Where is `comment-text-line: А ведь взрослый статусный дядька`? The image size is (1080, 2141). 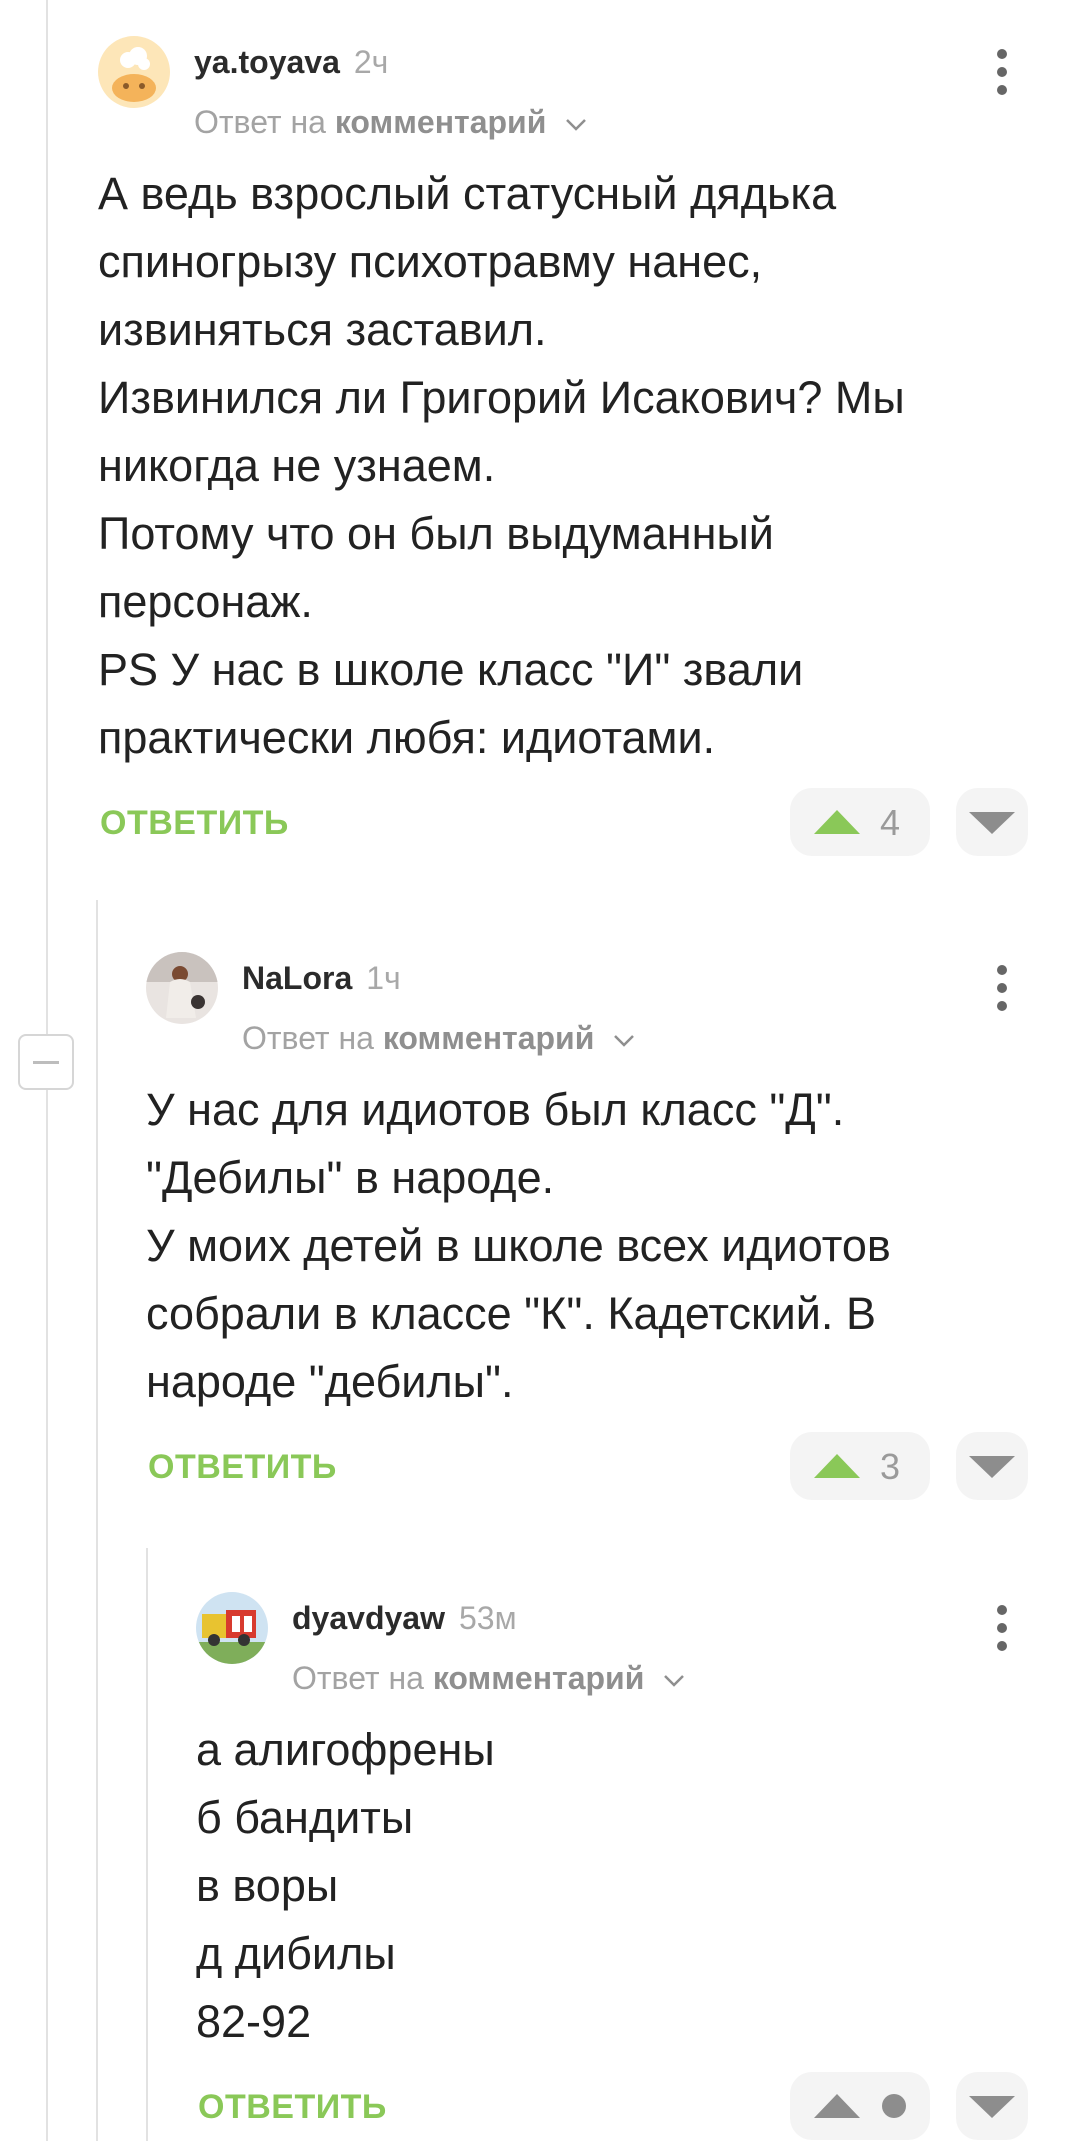
comment-text-line: А ведь взрослый статусный дядька is located at coordinates (467, 193).